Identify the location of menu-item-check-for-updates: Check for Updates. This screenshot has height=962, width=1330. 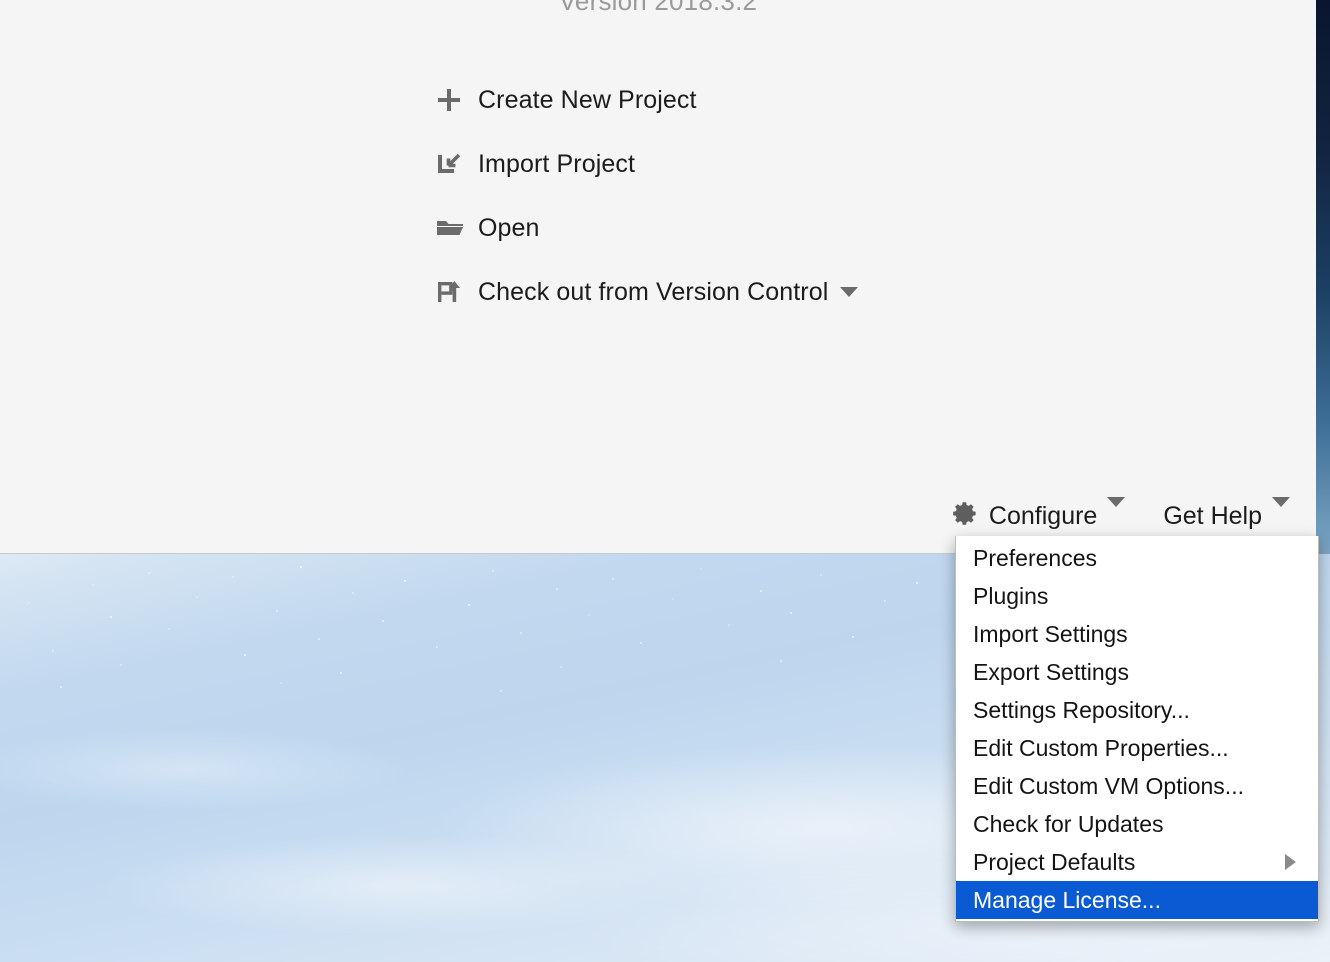
(1137, 824).